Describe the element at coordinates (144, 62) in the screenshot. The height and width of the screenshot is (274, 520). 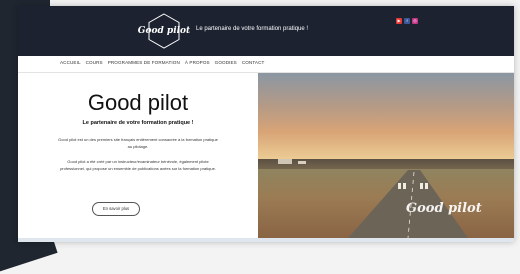
I see `nav-item: Programmes de formation` at that location.